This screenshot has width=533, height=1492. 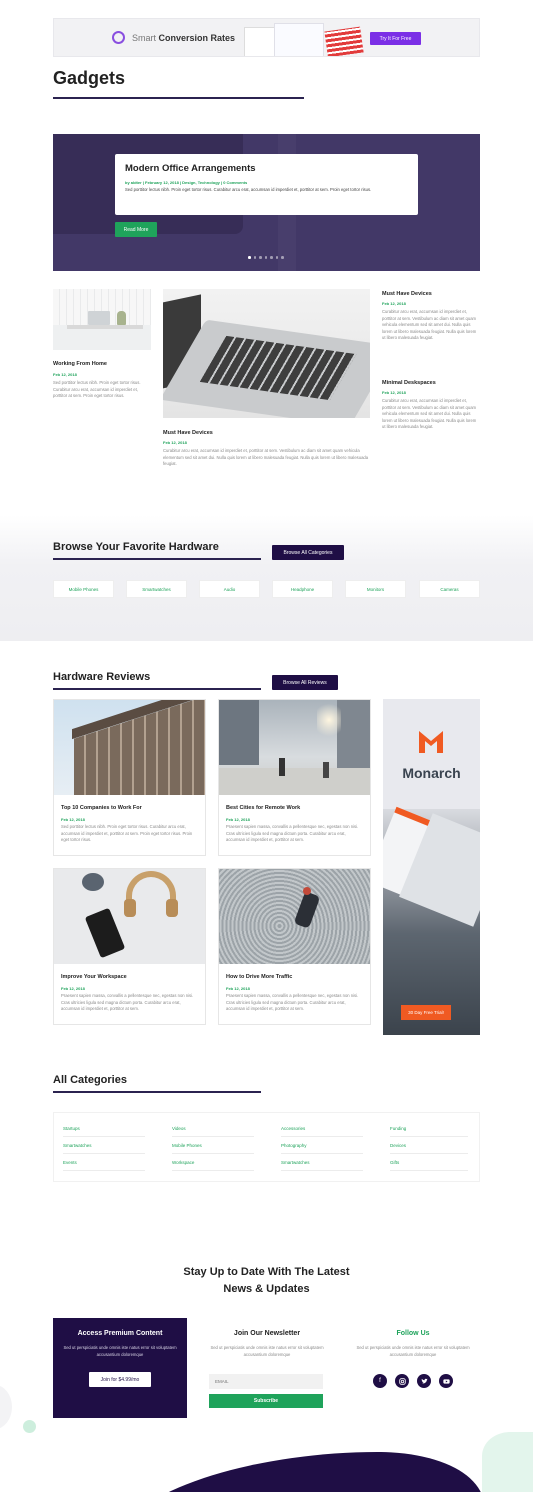 What do you see at coordinates (118, 37) in the screenshot?
I see `ad-logo-icon` at bounding box center [118, 37].